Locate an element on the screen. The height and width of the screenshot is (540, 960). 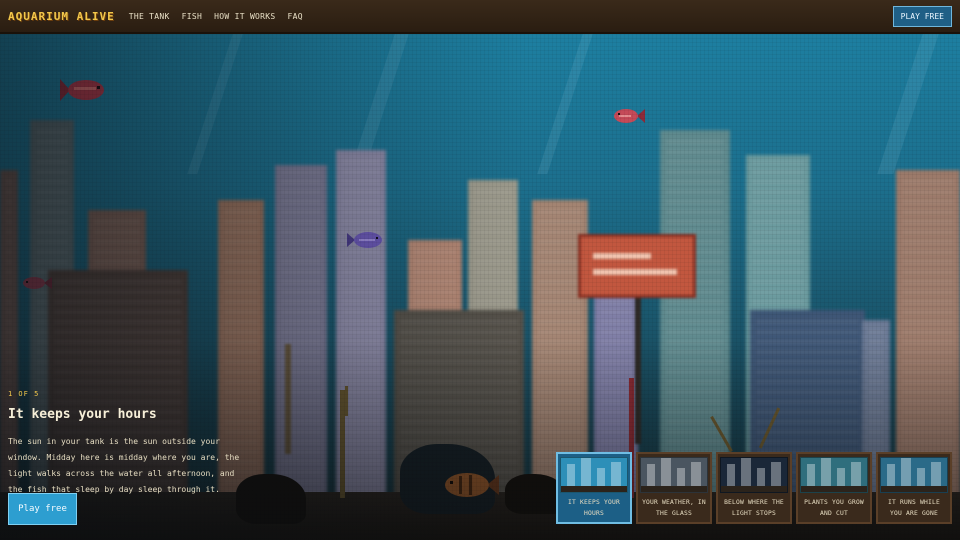
slide-counter: 1 OF 5 is located at coordinates (24, 394).